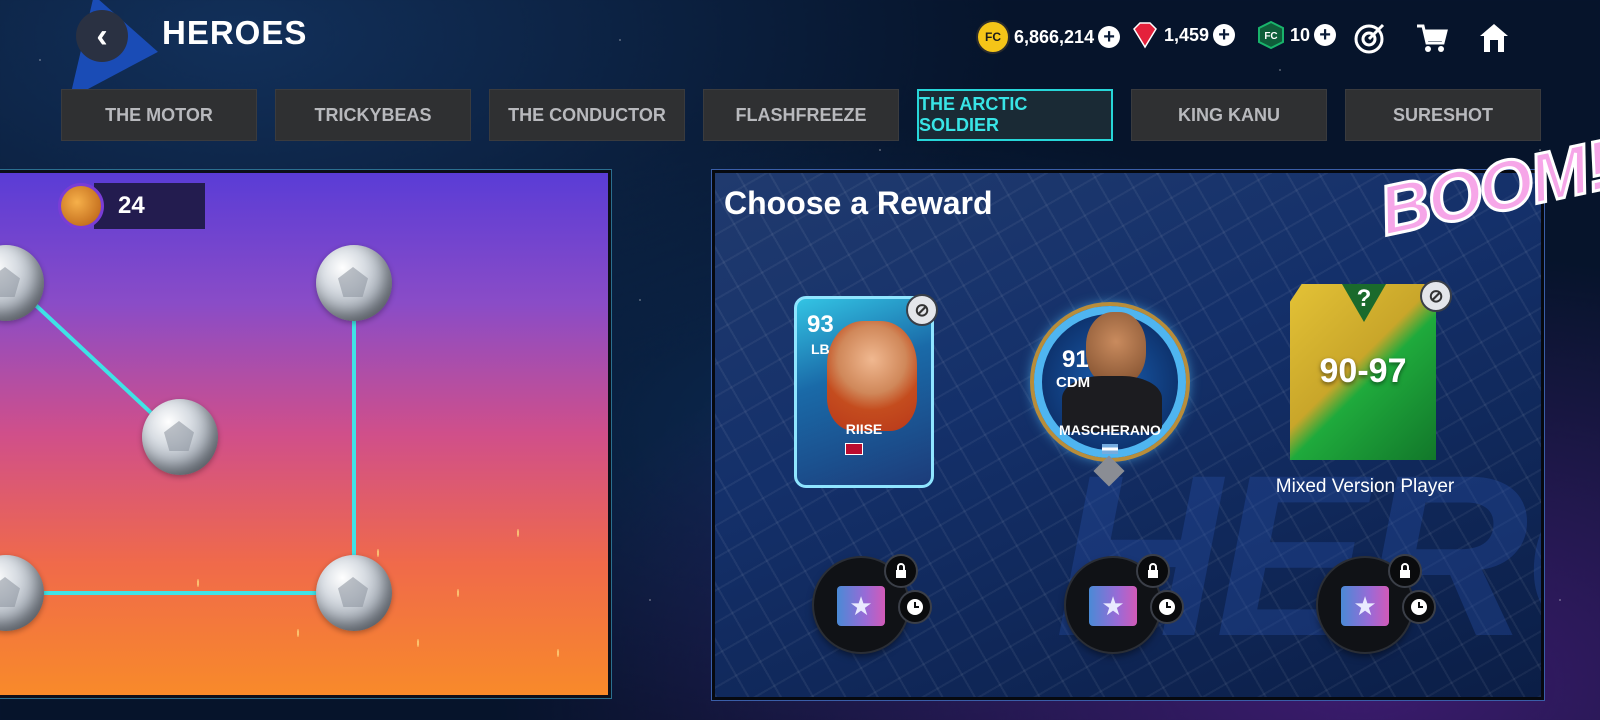 The width and height of the screenshot is (1600, 720). What do you see at coordinates (1110, 430) in the screenshot?
I see `player-name: MASCHERANO` at bounding box center [1110, 430].